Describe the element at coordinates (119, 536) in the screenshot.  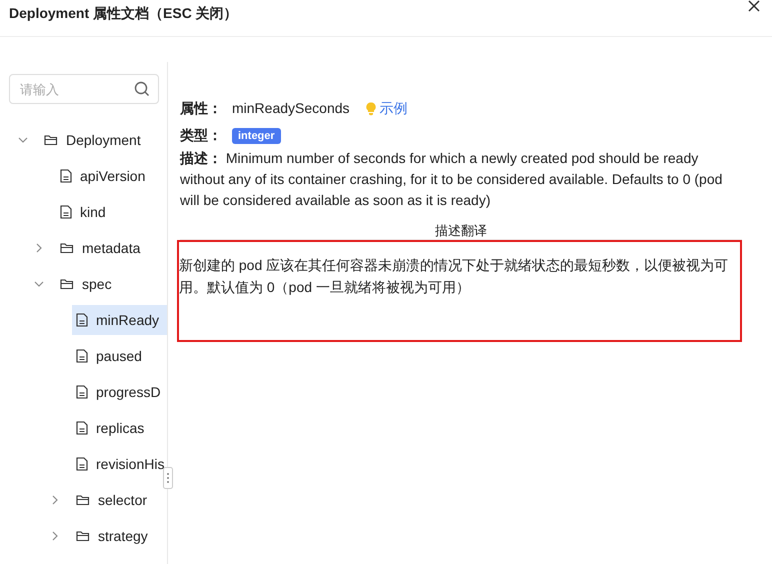
I see `tree-item: strategy` at that location.